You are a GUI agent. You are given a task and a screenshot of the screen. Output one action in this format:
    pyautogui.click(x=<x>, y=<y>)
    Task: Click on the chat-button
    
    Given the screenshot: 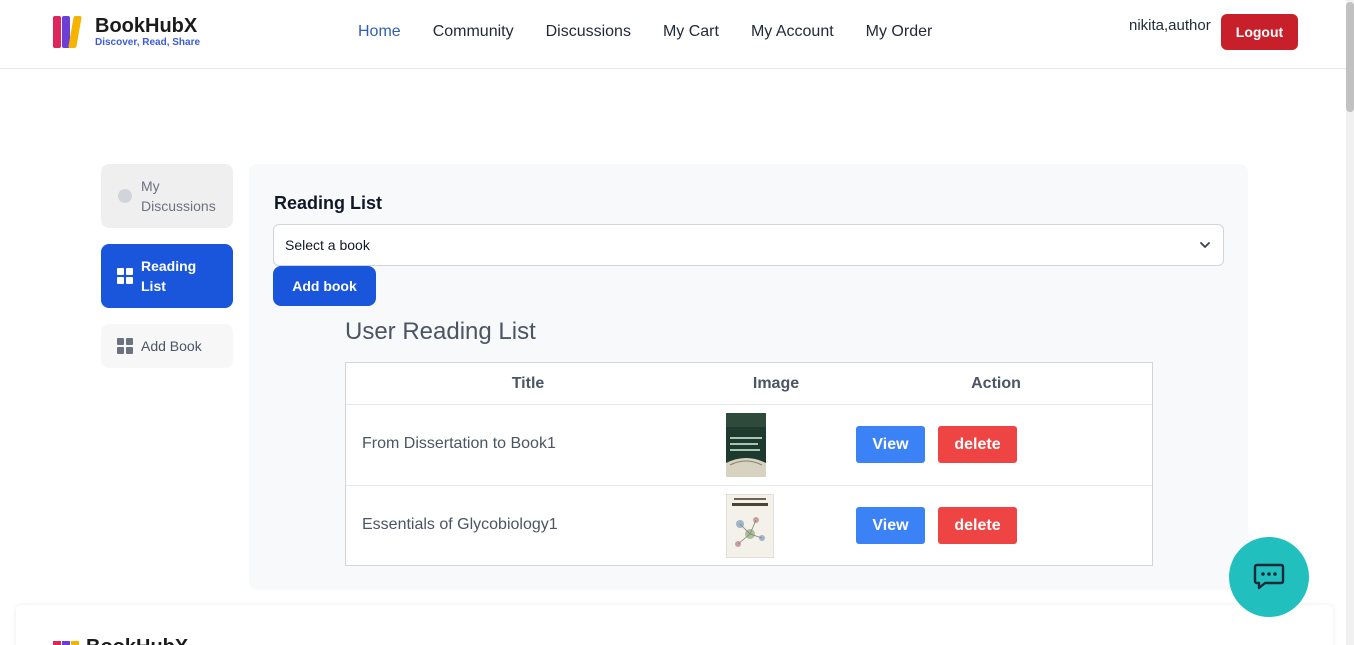 What is the action you would take?
    pyautogui.click(x=1269, y=577)
    